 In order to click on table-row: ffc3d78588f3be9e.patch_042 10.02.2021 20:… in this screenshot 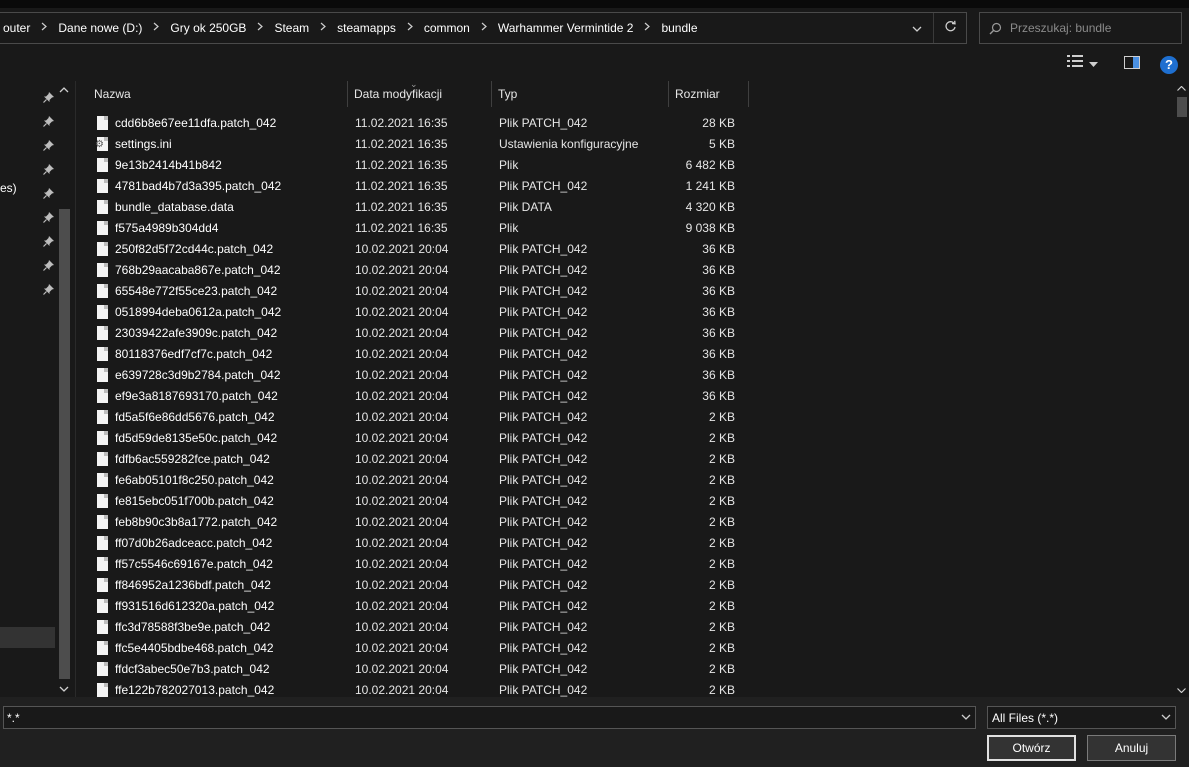, I will do `click(626, 626)`.